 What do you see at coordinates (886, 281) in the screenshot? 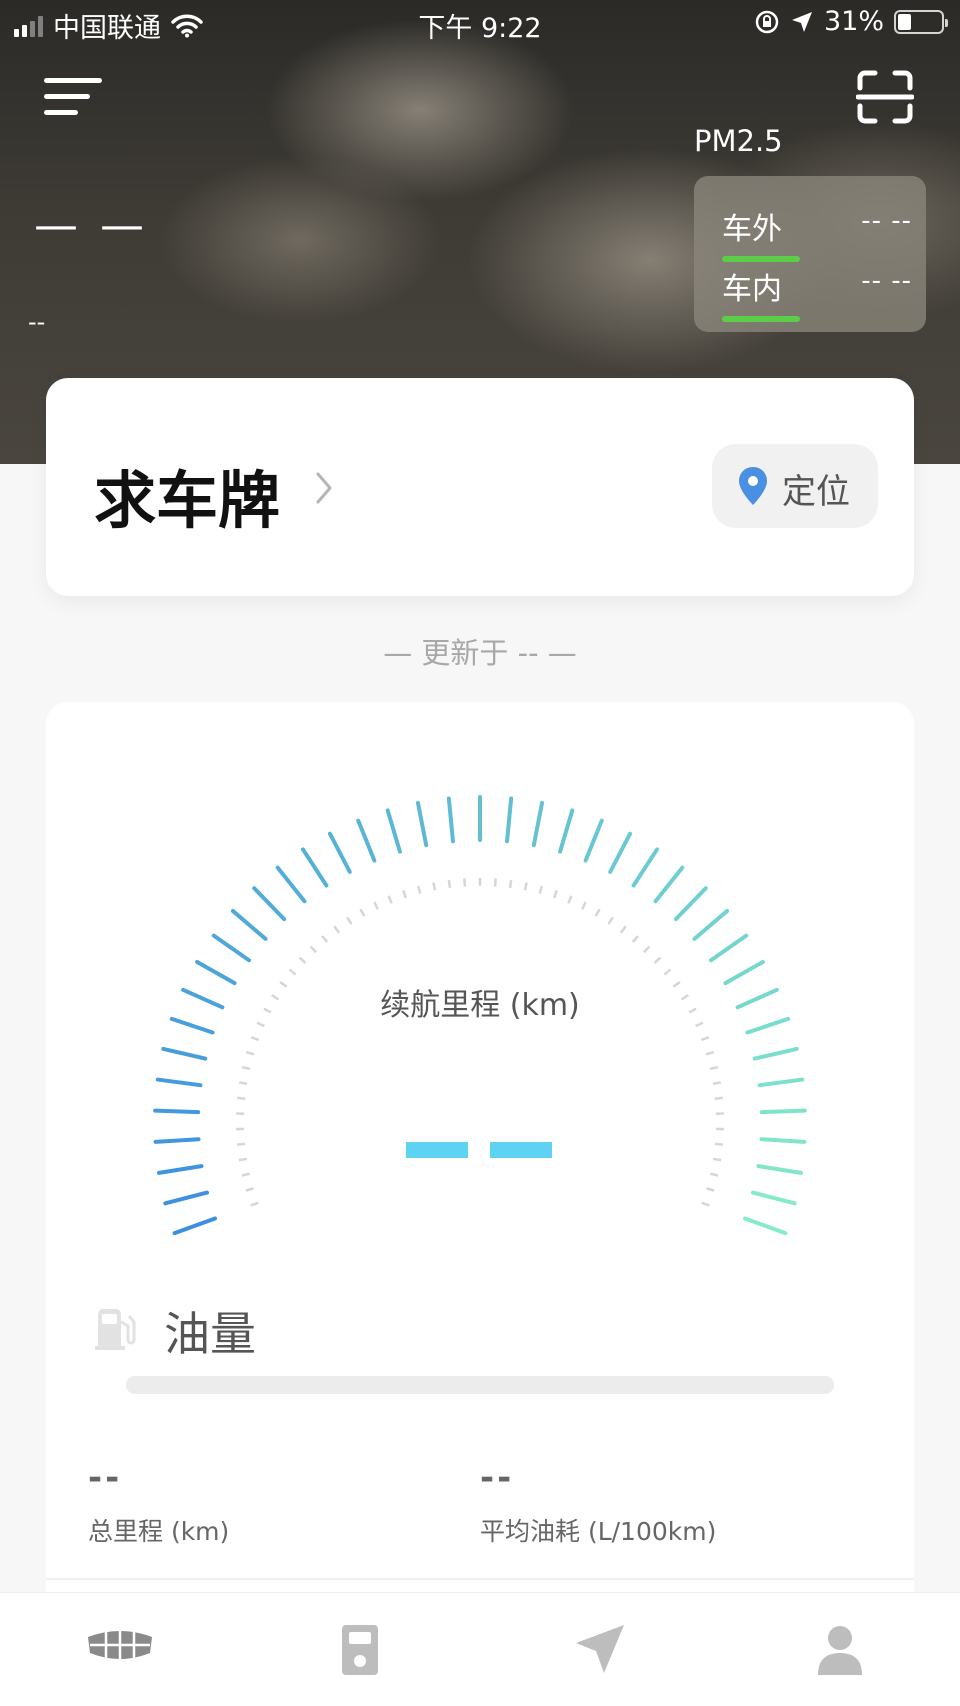
I see `pm25-inside-value: -- --` at bounding box center [886, 281].